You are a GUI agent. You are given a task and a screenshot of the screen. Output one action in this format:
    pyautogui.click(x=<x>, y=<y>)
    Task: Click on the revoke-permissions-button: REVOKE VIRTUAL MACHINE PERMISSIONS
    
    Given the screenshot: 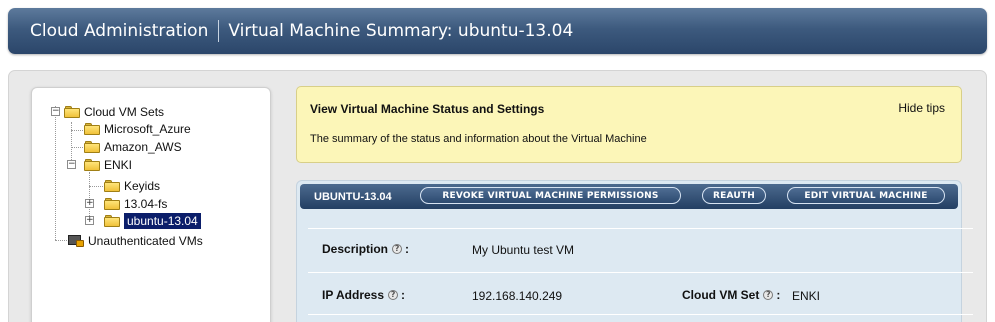 What is the action you would take?
    pyautogui.click(x=550, y=195)
    